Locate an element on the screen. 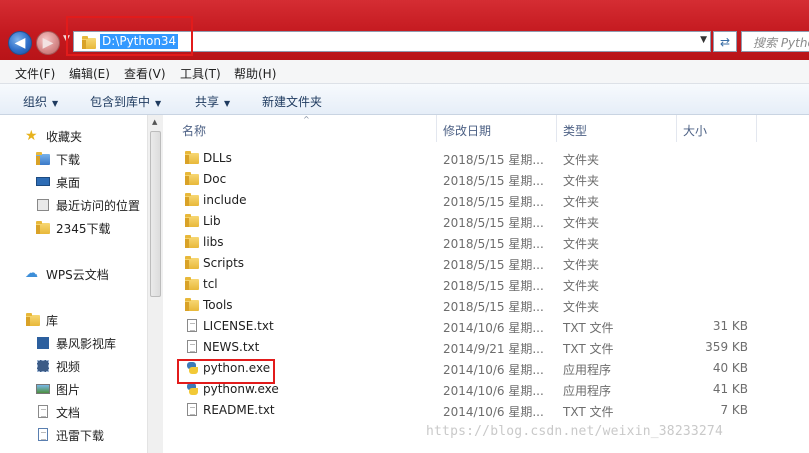  share-label: 共享 is located at coordinates (207, 102).